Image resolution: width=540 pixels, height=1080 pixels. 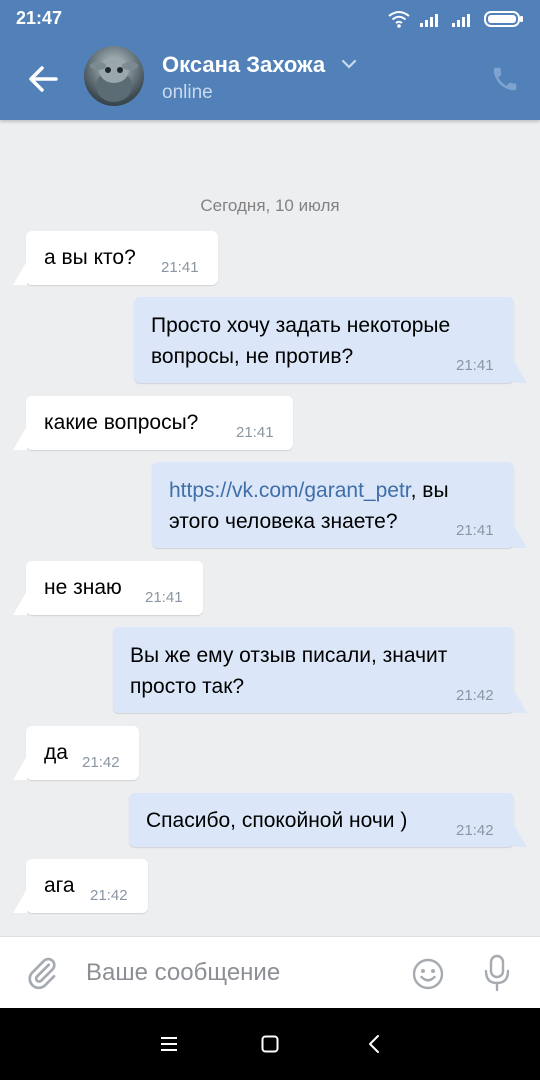 What do you see at coordinates (429, 490) in the screenshot?
I see `message-text: , вы` at bounding box center [429, 490].